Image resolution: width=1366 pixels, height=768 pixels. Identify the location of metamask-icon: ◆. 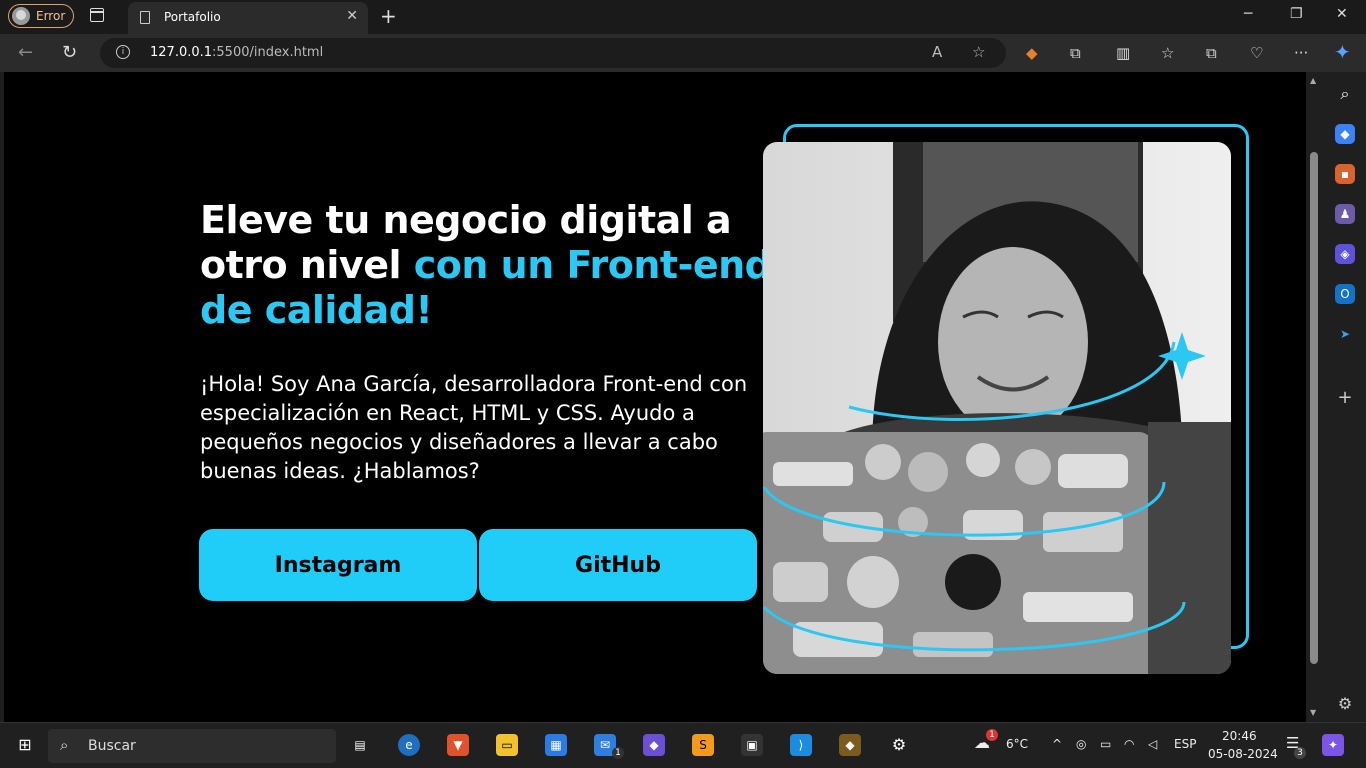
(1032, 53).